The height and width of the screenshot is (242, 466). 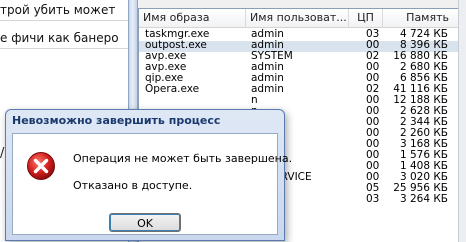 I want to click on toolbar-strip, so click(x=302, y=4).